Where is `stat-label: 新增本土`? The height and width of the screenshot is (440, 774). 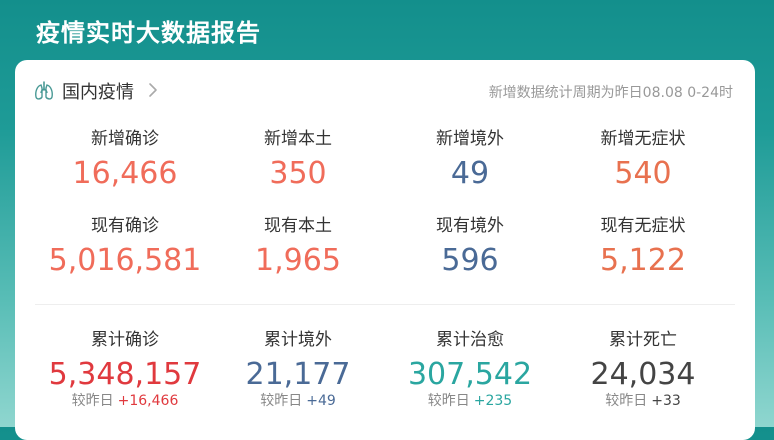 stat-label: 新增本土 is located at coordinates (298, 139).